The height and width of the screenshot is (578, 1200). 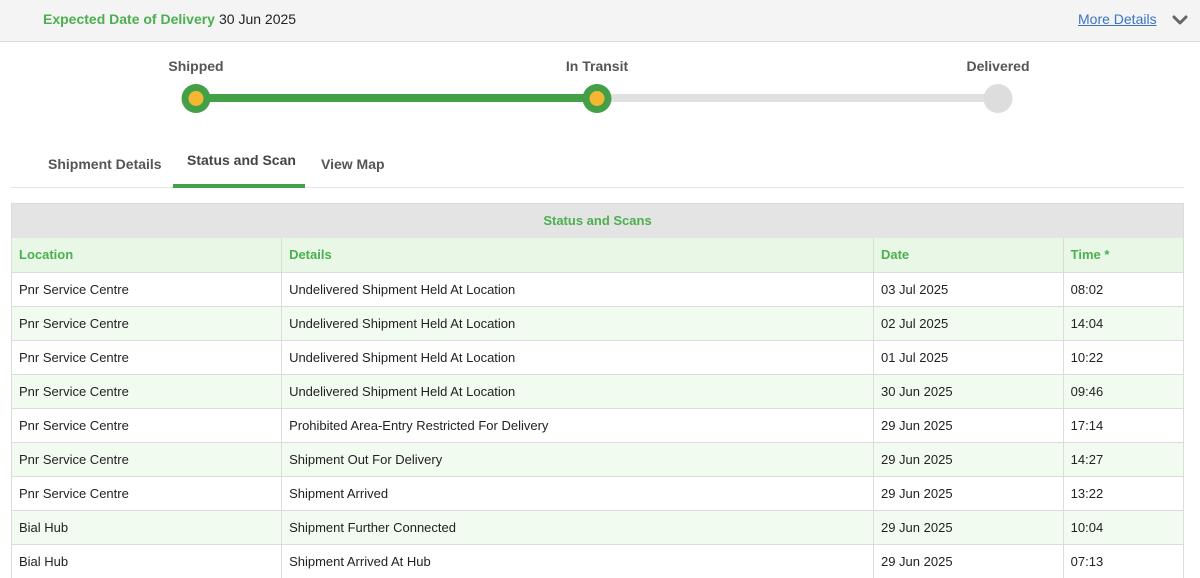 What do you see at coordinates (1123, 527) in the screenshot?
I see `cell-time: 10:04` at bounding box center [1123, 527].